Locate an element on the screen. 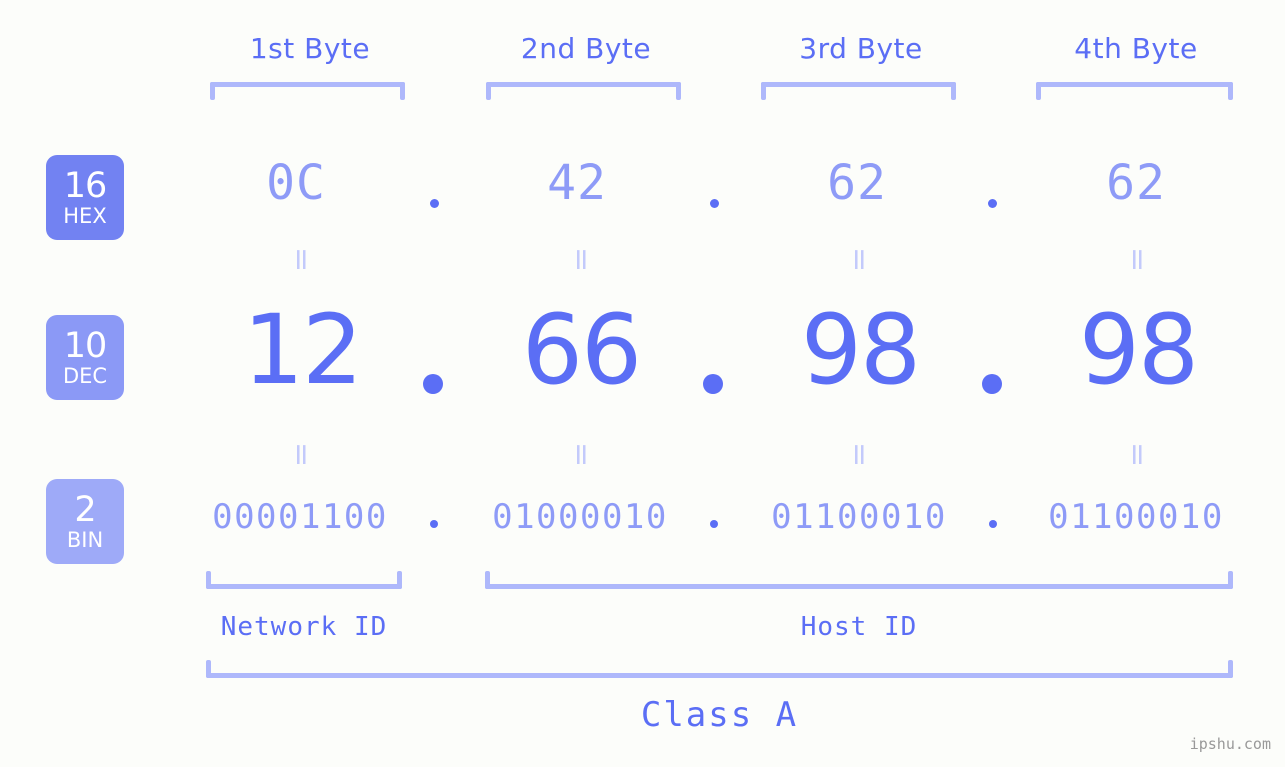 Image resolution: width=1285 pixels, height=767 pixels. hex-byte-1: 0C is located at coordinates (296, 183).